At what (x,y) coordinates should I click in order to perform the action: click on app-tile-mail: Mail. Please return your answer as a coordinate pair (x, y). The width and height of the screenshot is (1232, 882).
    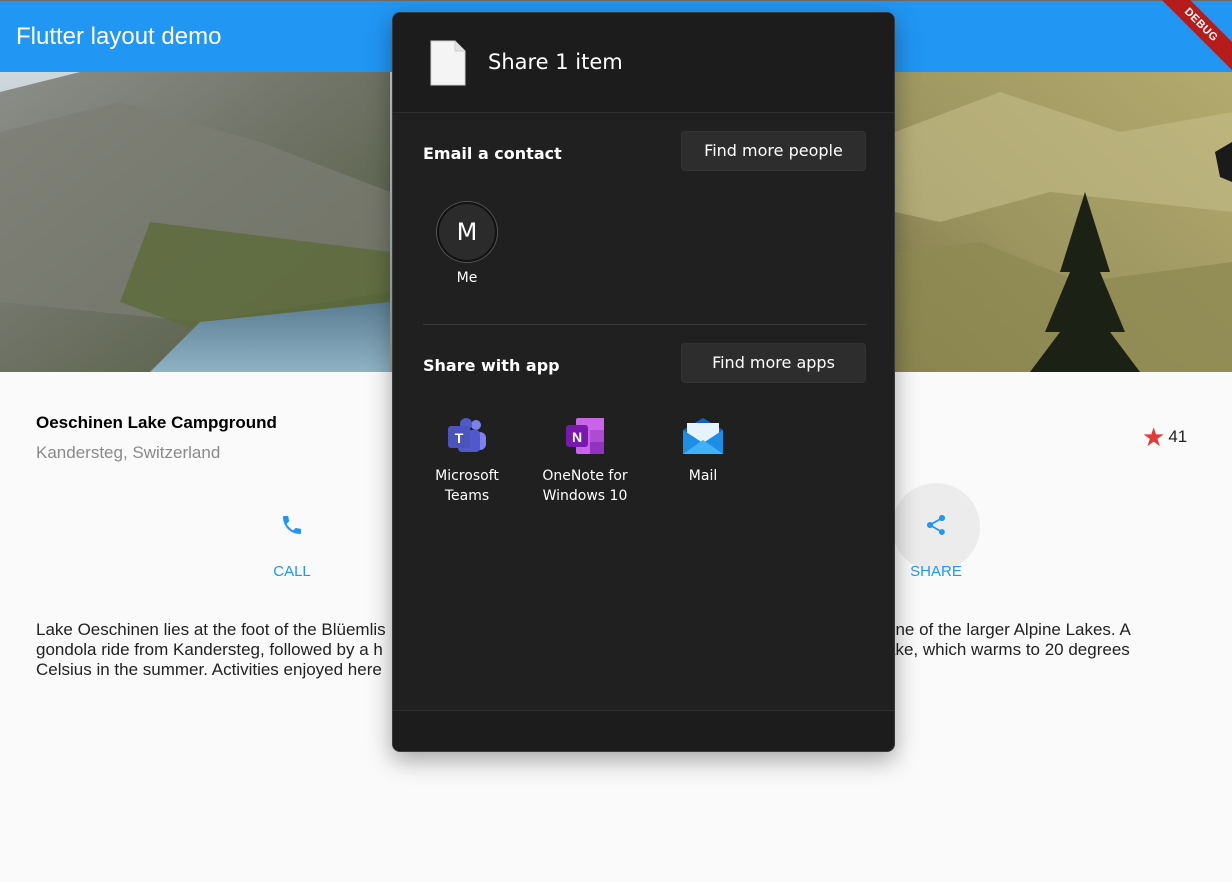
    Looking at the image, I should click on (703, 451).